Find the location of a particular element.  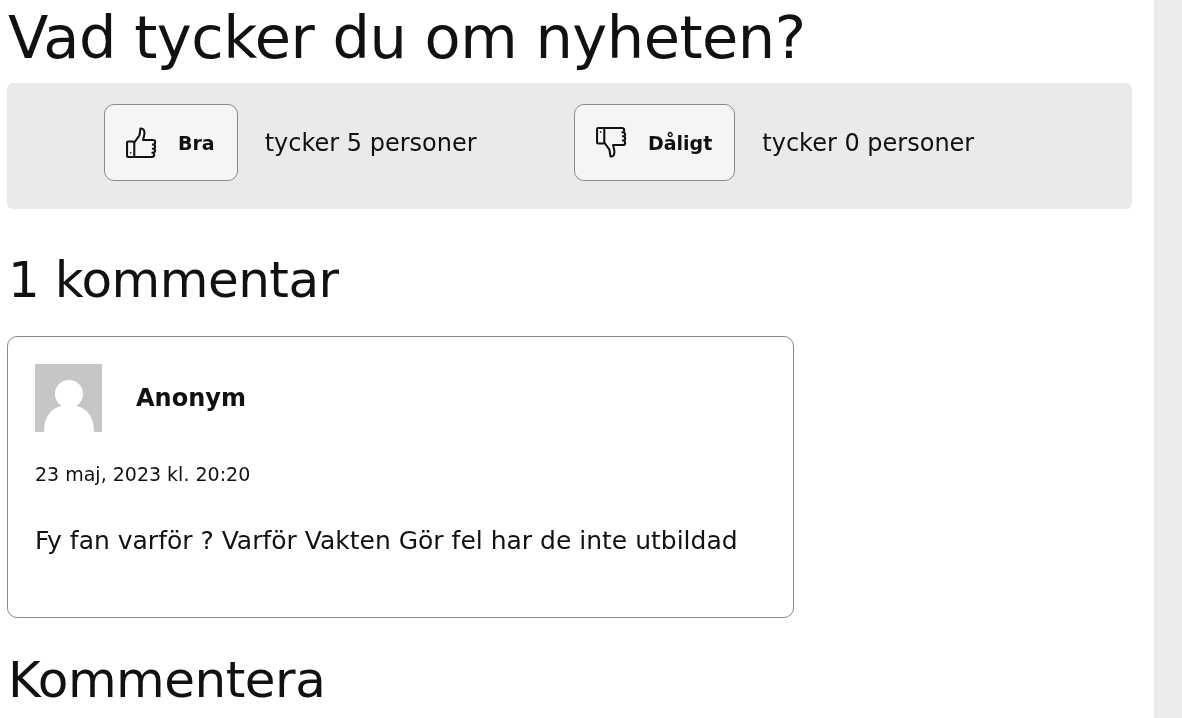

thumbs-down-icon is located at coordinates (611, 142).